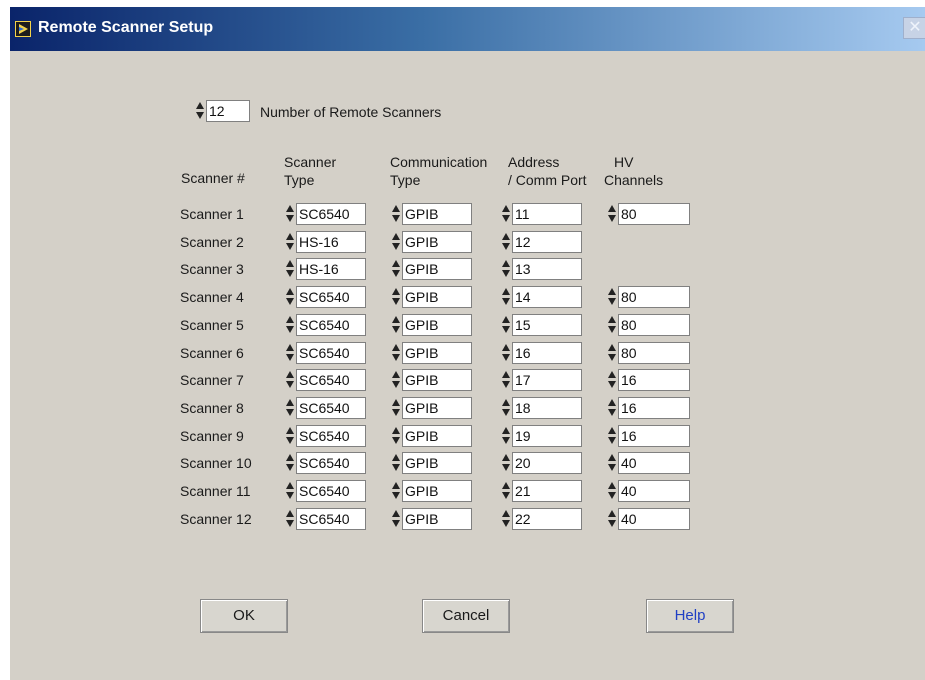 The height and width of the screenshot is (680, 925). I want to click on scanner-row-label: Scanner 12, so click(216, 519).